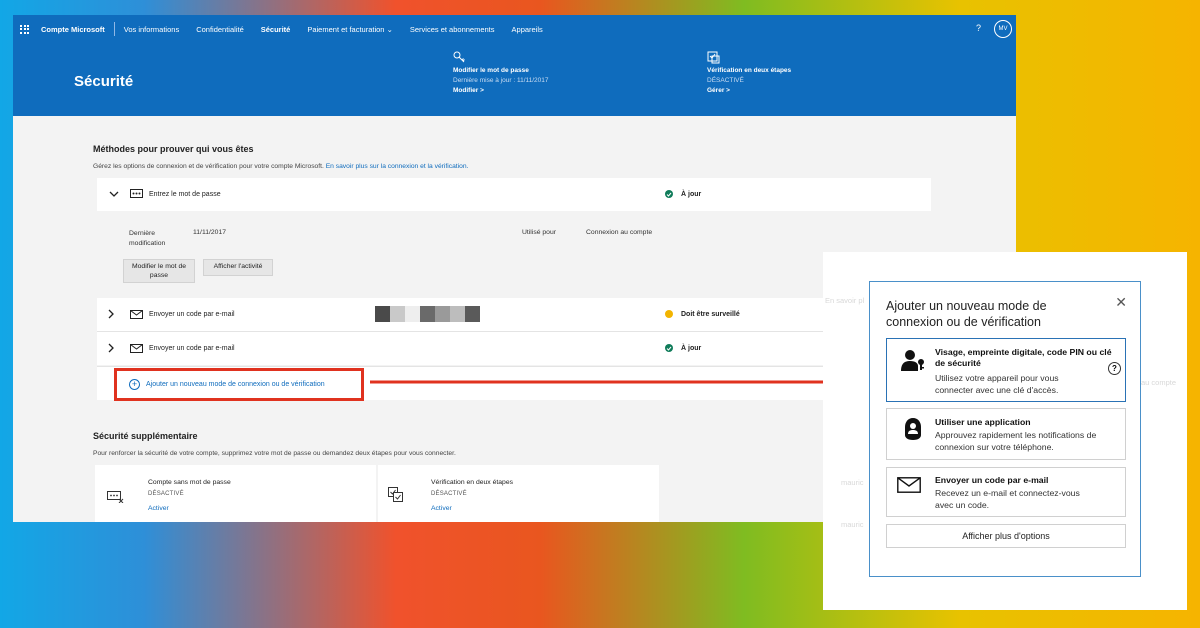 The width and height of the screenshot is (1200, 628). What do you see at coordinates (1159, 382) in the screenshot?
I see `ghost-text: au compte` at bounding box center [1159, 382].